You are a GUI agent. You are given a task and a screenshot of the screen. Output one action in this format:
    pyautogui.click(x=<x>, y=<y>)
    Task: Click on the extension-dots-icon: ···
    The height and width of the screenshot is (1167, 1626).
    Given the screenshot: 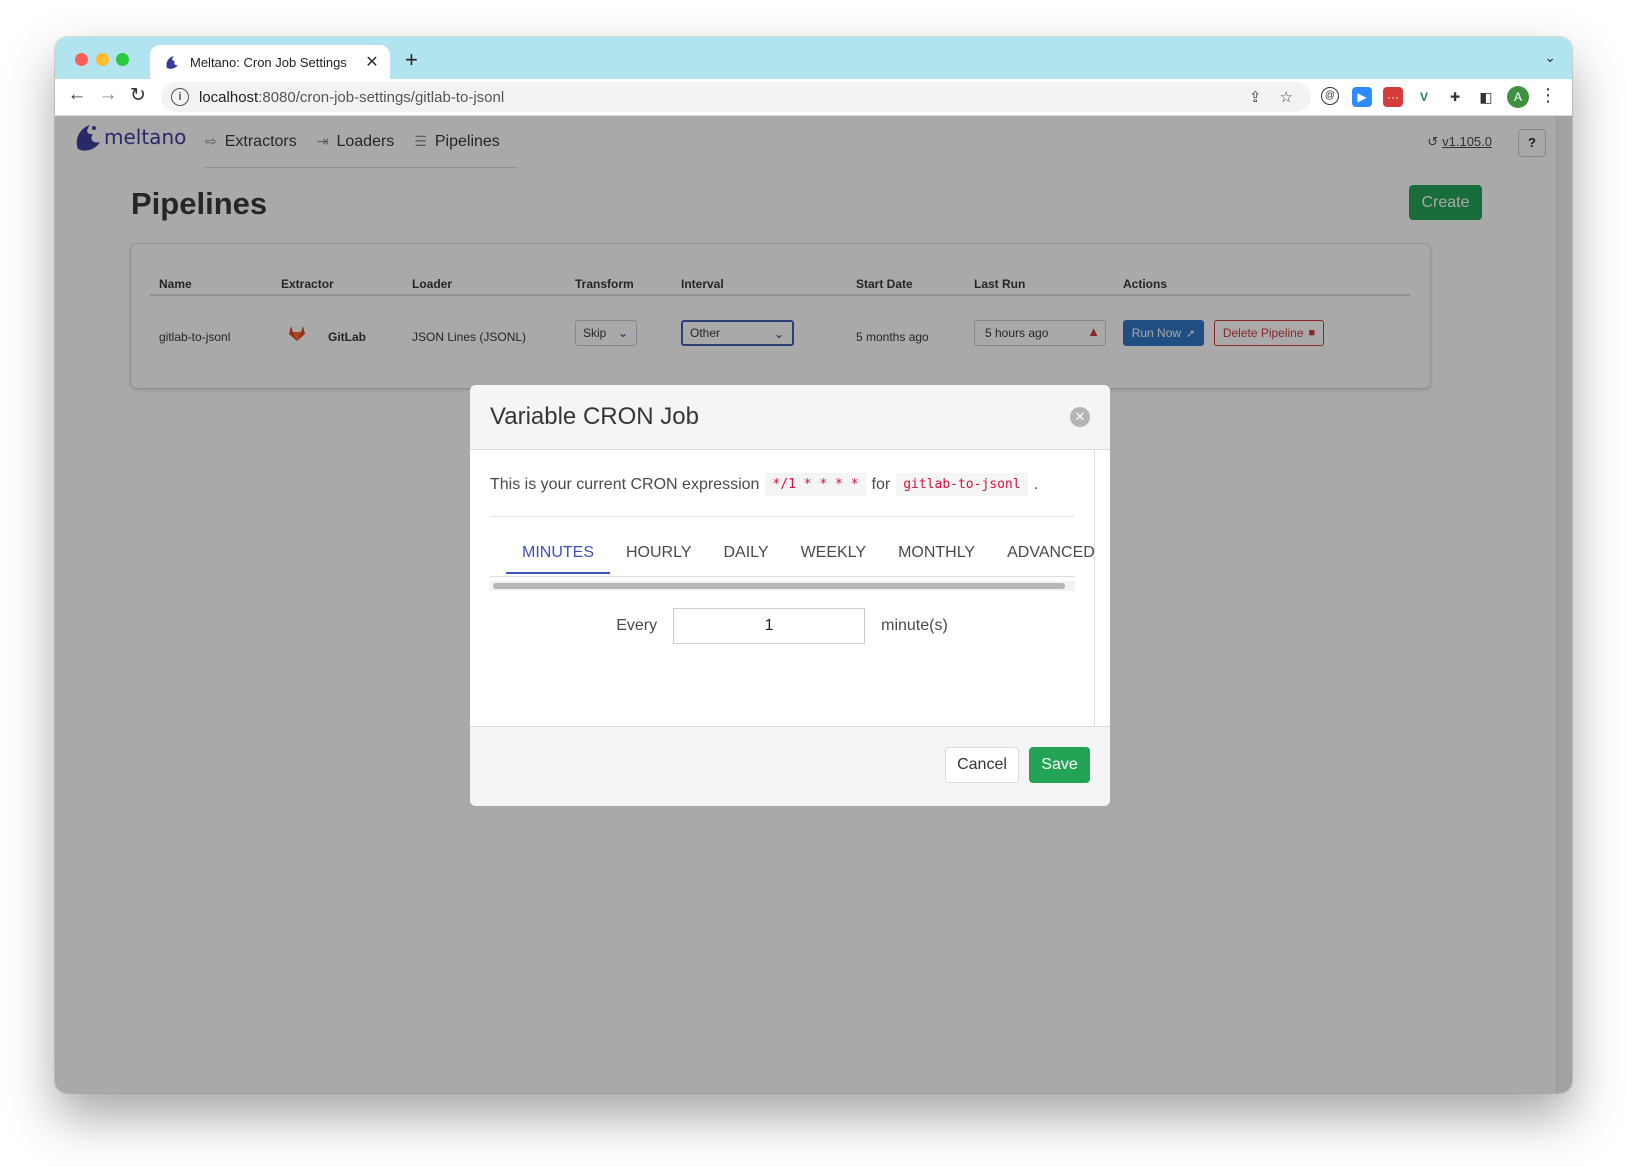 What is the action you would take?
    pyautogui.click(x=1393, y=97)
    